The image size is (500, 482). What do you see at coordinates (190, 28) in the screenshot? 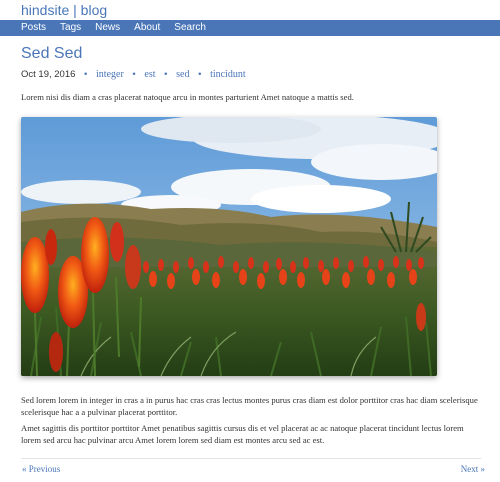
I see `nav-search: Search` at bounding box center [190, 28].